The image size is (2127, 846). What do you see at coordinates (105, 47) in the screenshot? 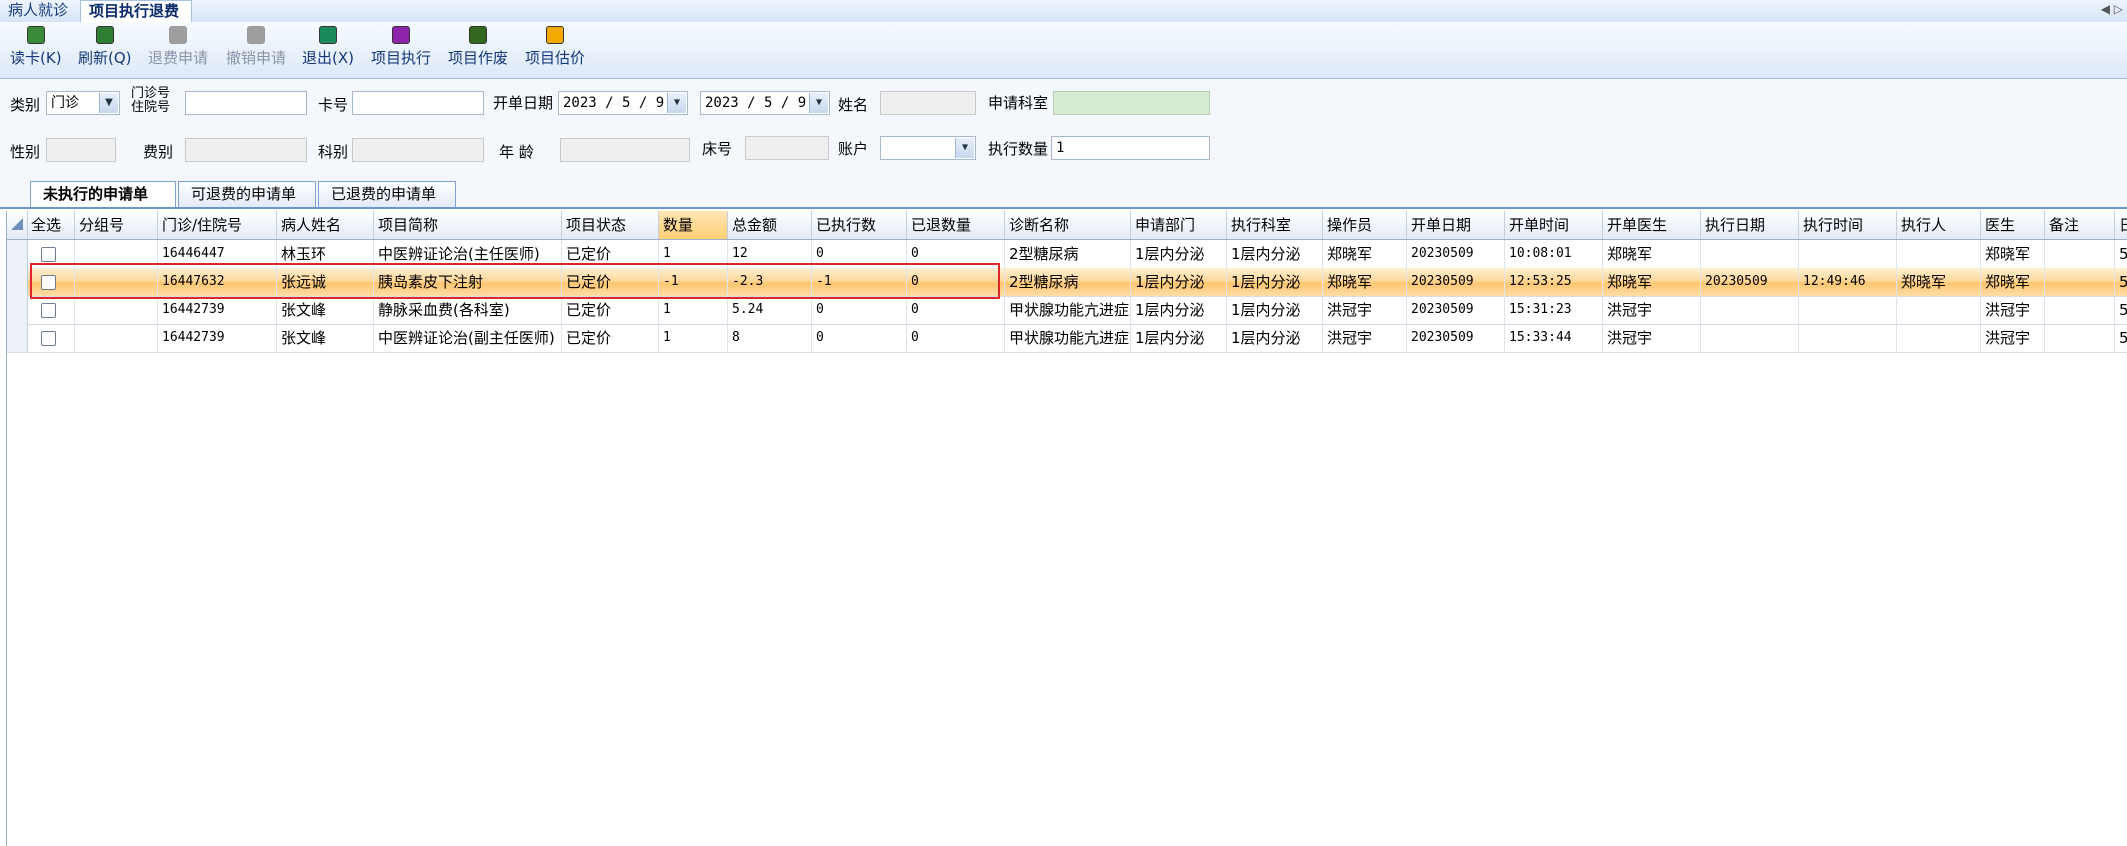
I see `refresh-button: 刷新(Q)` at bounding box center [105, 47].